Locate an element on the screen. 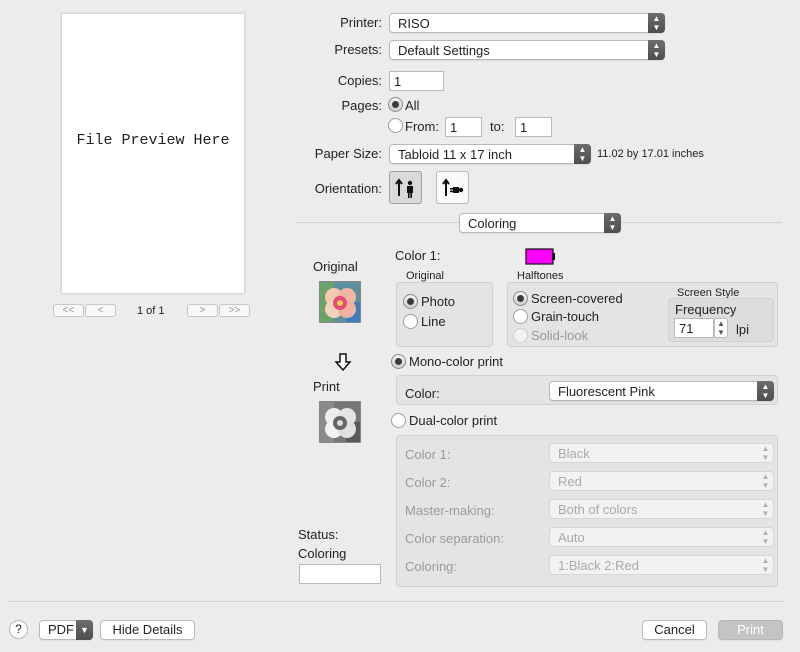 This screenshot has width=800, height=652. pages-from-value: 1 is located at coordinates (454, 127).